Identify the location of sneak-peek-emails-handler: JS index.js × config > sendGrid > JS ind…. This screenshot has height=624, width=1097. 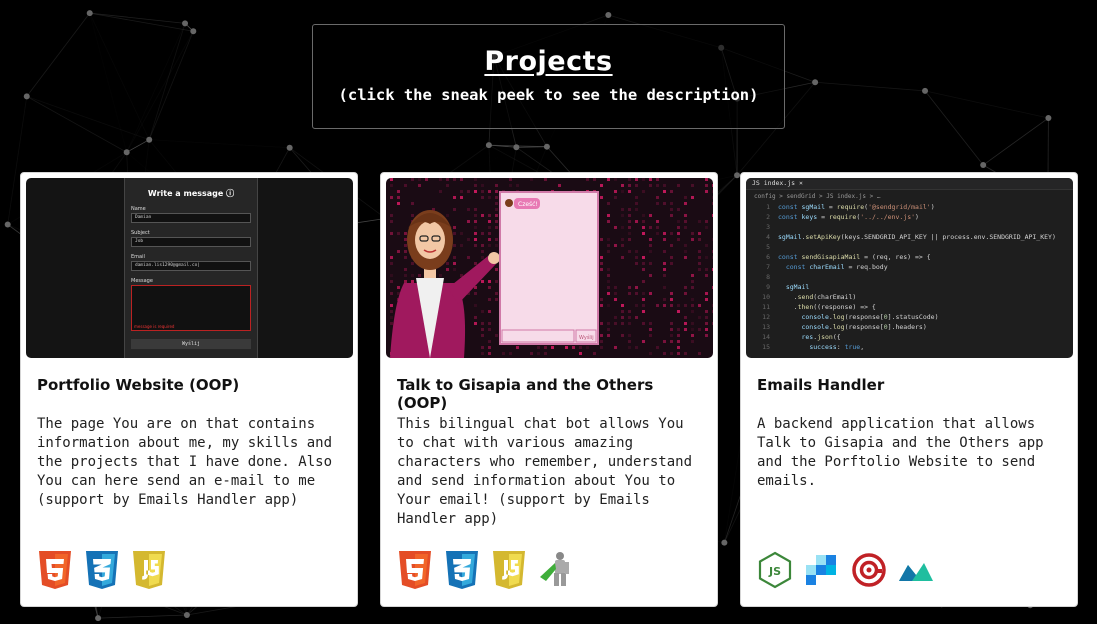
(909, 268).